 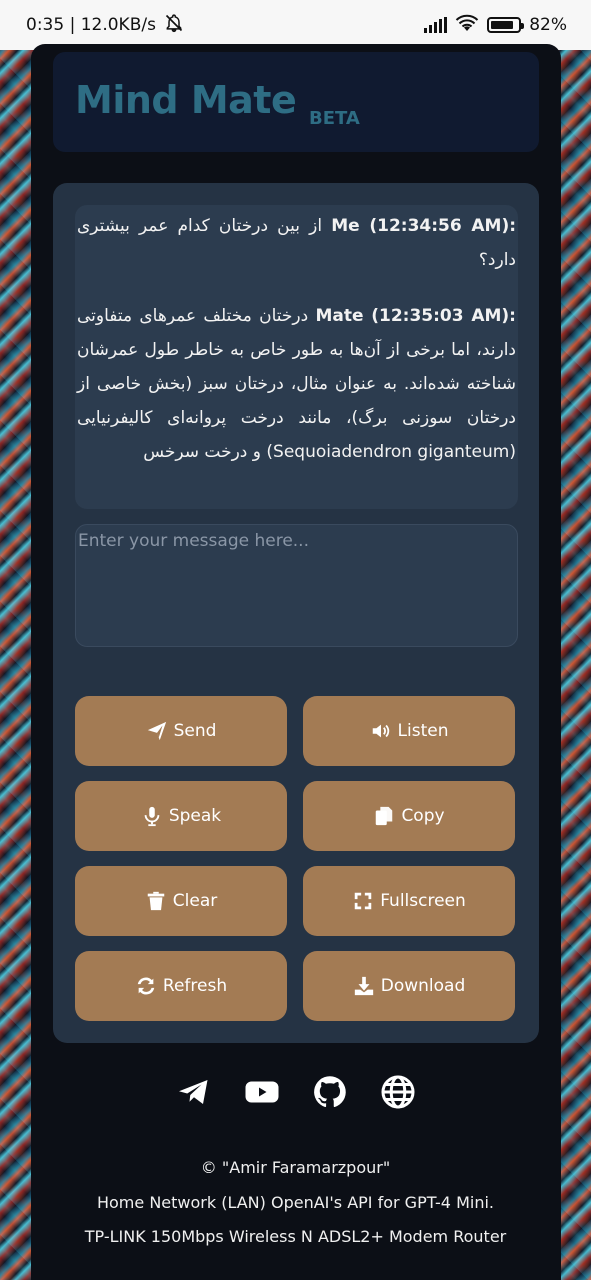 What do you see at coordinates (548, 25) in the screenshot?
I see `battery-percent: 82%` at bounding box center [548, 25].